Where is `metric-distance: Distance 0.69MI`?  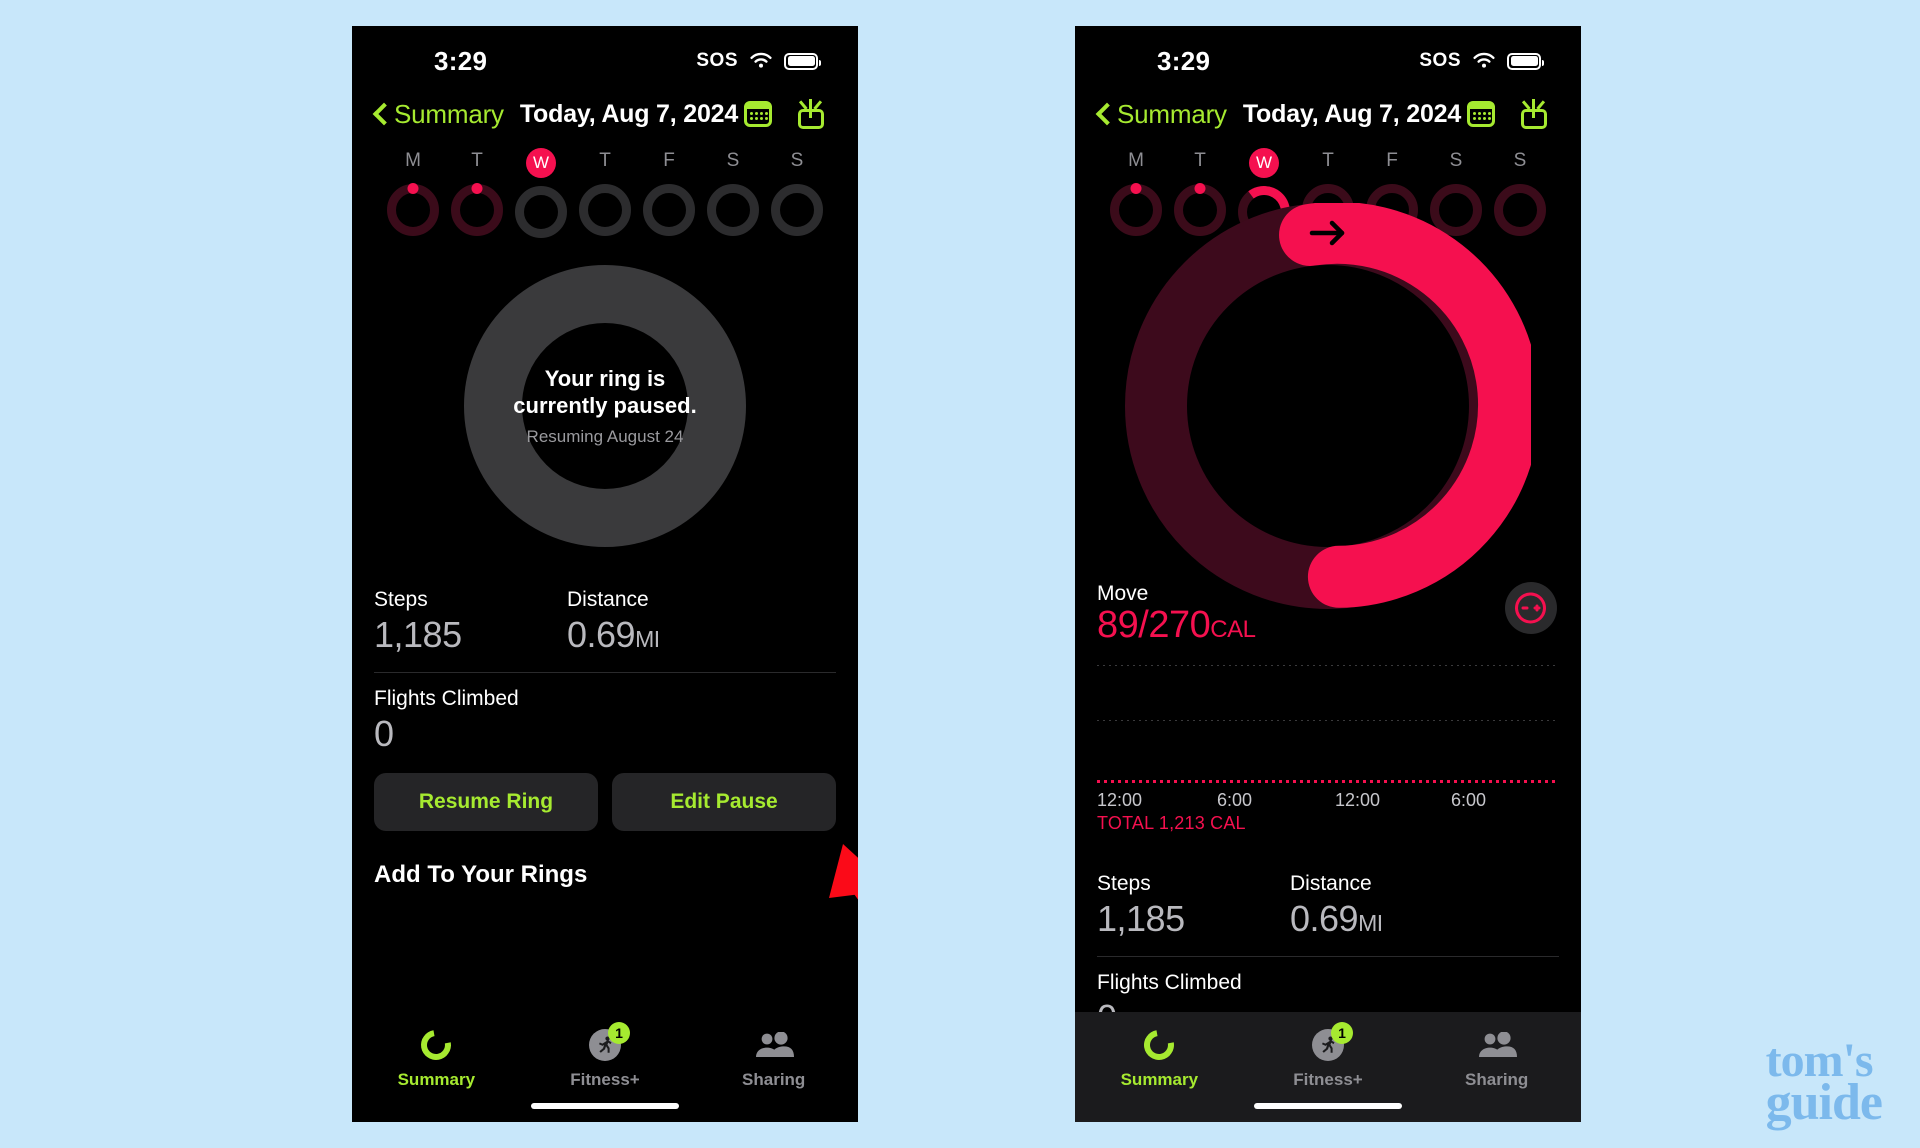 metric-distance: Distance 0.69MI is located at coordinates (701, 622).